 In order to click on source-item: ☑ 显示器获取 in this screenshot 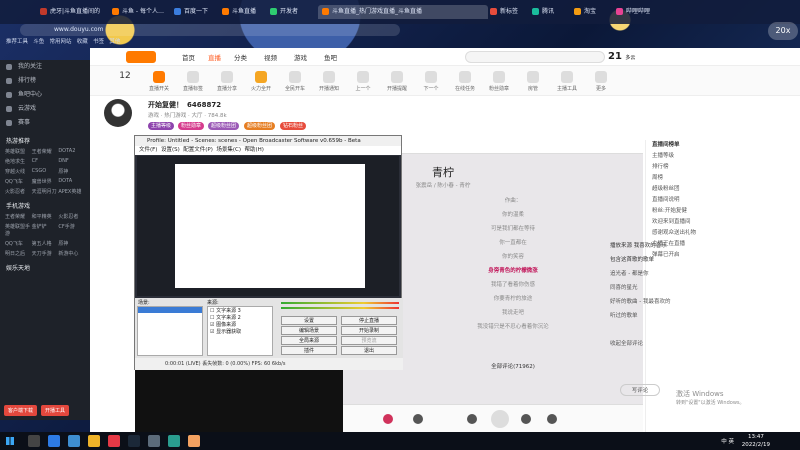, I will do `click(240, 332)`.